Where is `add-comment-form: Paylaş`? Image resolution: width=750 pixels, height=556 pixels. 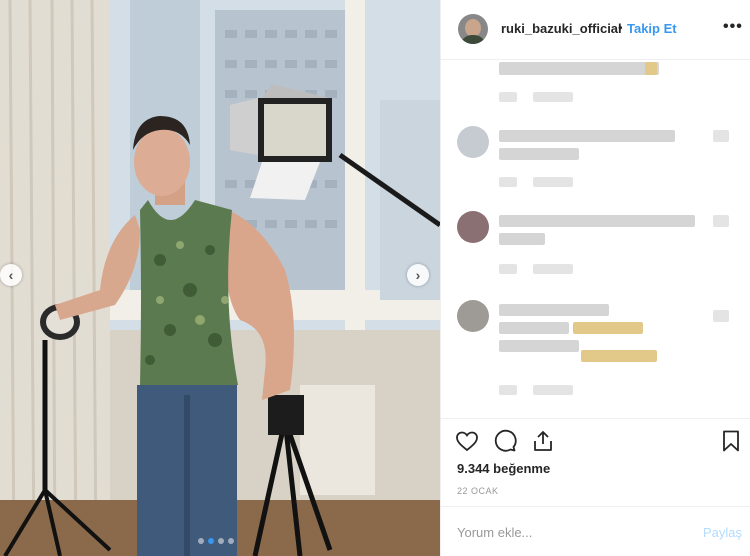
add-comment-form: Paylaş is located at coordinates (595, 531).